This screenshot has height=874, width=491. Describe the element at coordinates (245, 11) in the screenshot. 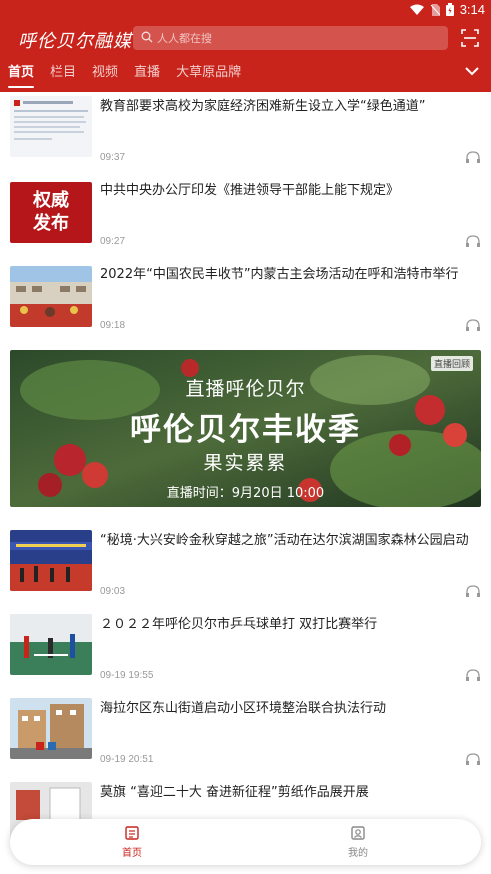

I see `status-bar: 3:14` at that location.